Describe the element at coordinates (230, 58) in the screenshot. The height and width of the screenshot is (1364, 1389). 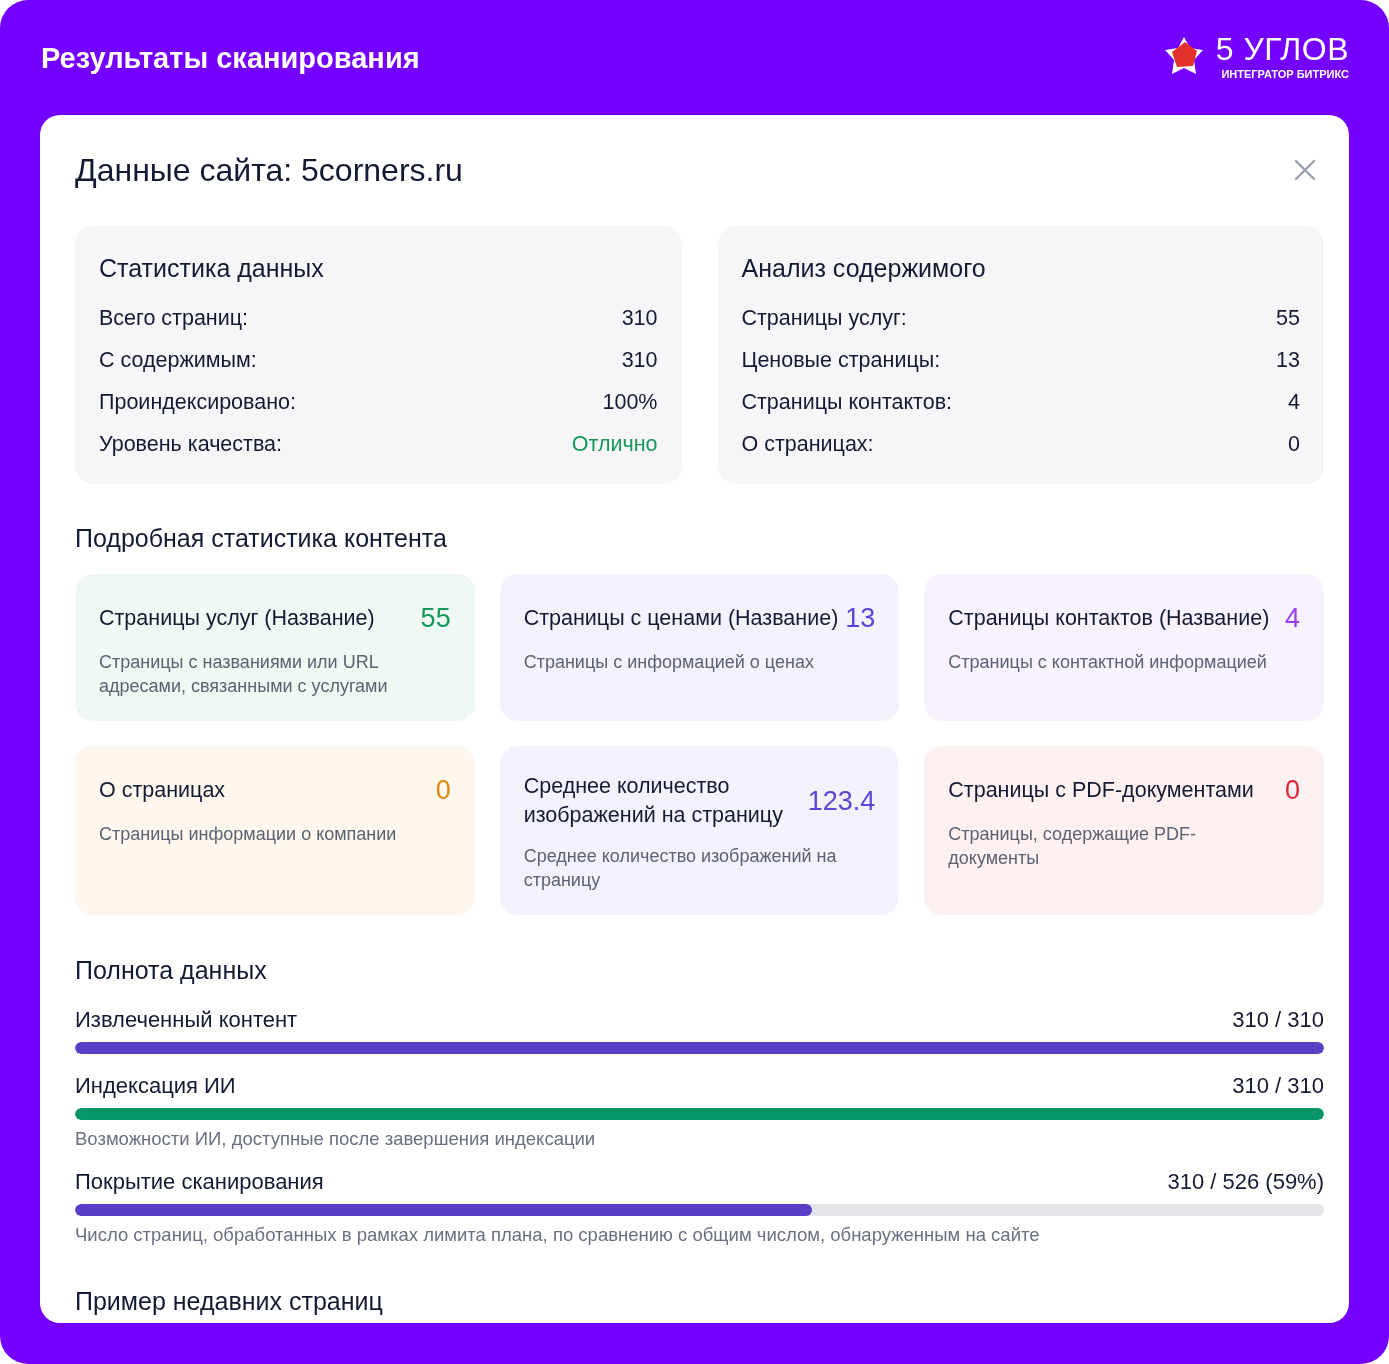
I see `page-title: Результаты сканирования` at that location.